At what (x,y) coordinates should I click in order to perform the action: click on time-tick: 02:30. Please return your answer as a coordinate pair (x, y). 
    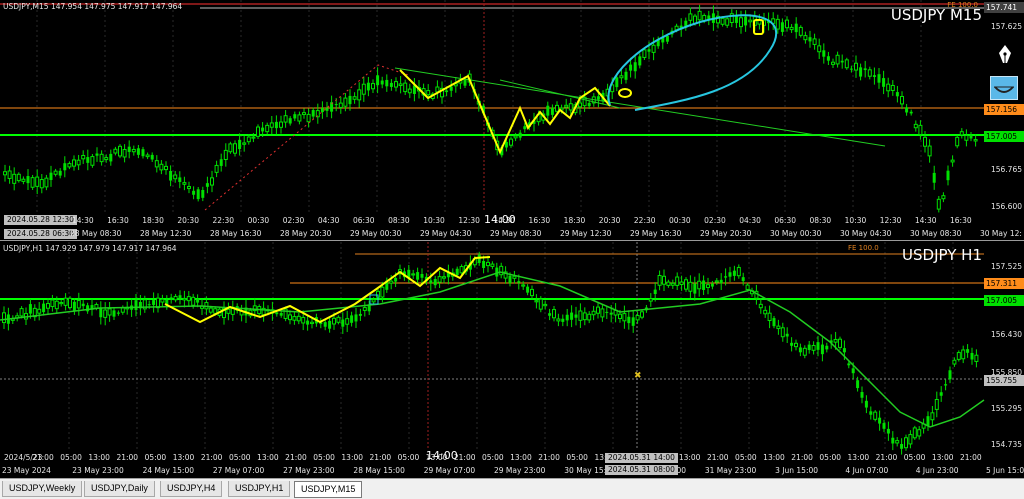
    Looking at the image, I should click on (715, 220).